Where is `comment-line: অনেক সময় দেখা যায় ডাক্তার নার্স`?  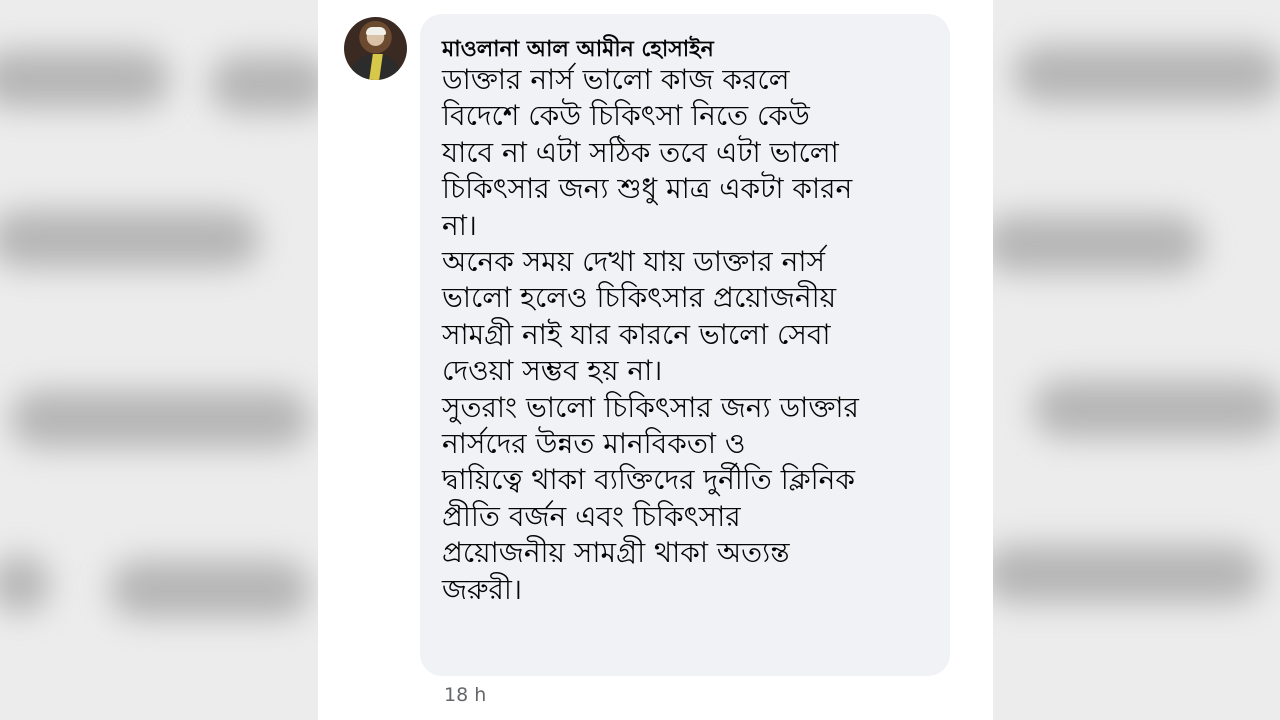 comment-line: অনেক সময় দেখা যায় ডাক্তার নার্স is located at coordinates (633, 262).